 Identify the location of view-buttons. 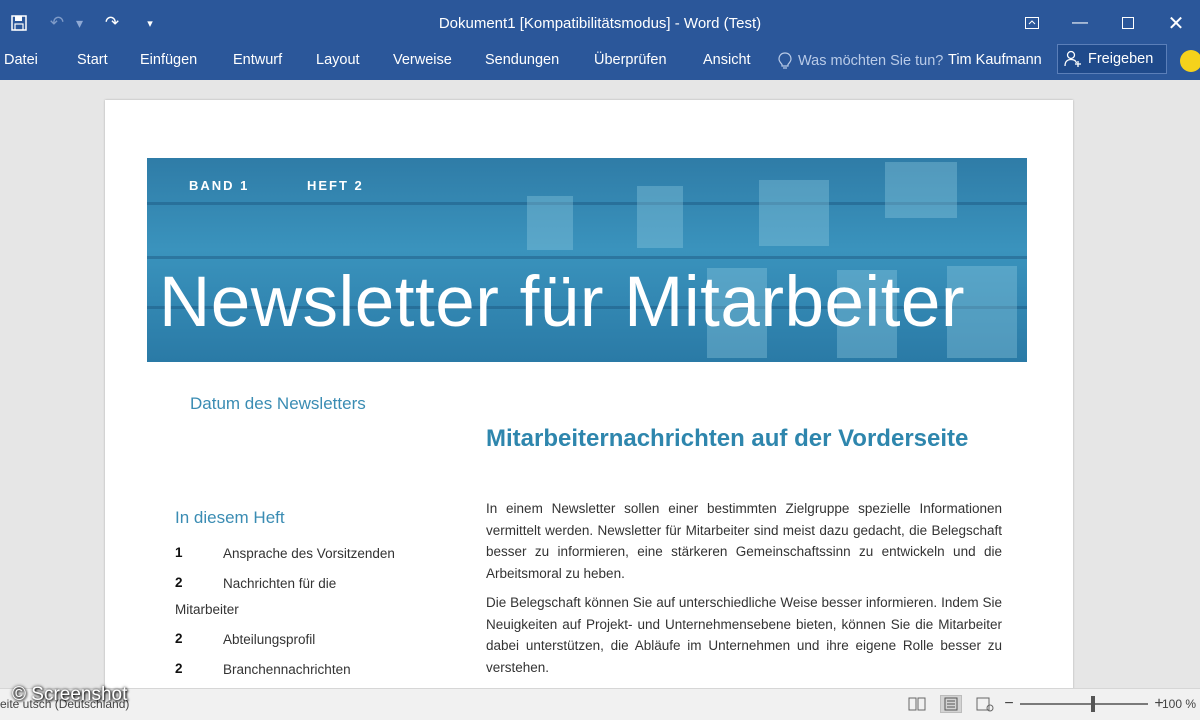
(957, 704).